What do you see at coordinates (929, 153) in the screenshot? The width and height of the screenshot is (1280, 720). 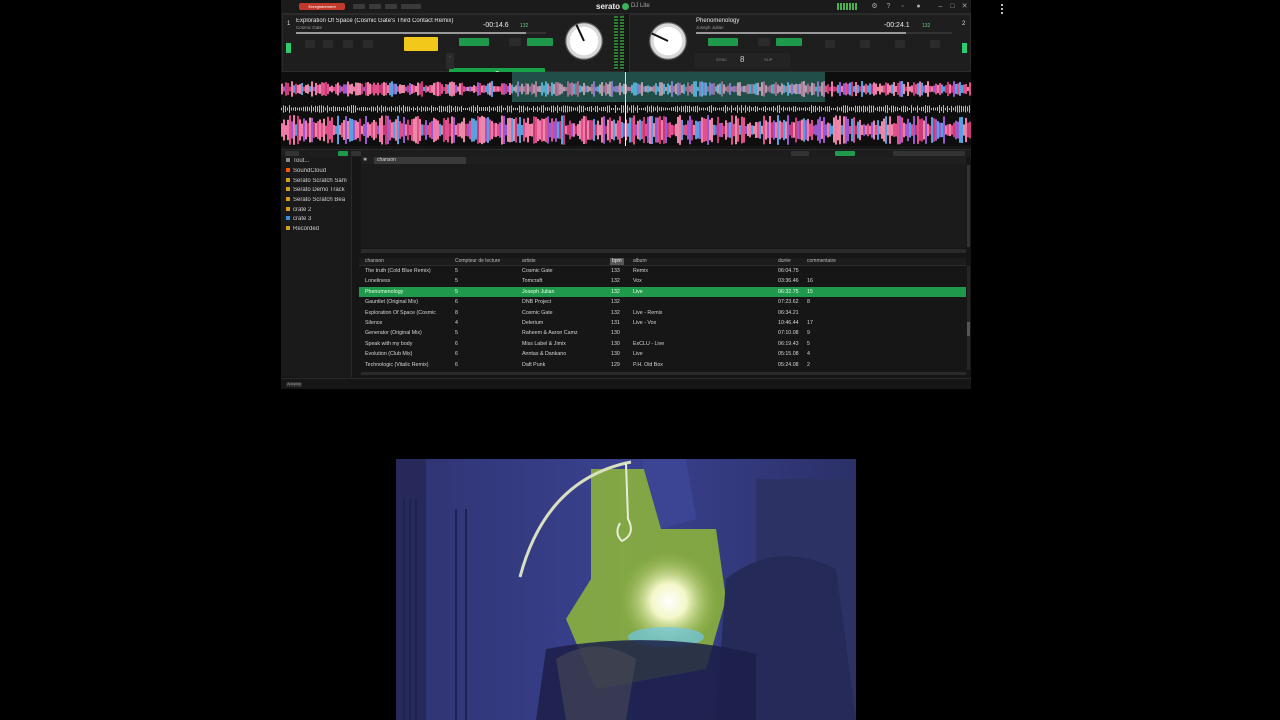 I see `search-input` at bounding box center [929, 153].